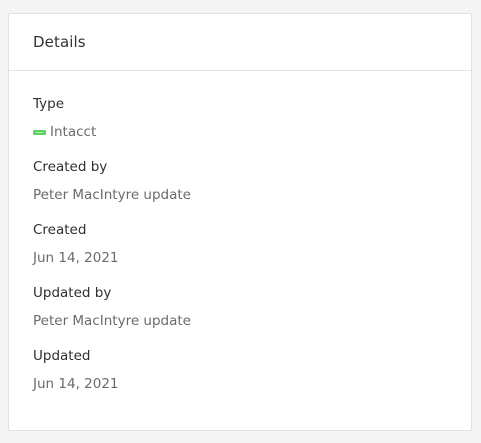 The image size is (481, 443). I want to click on field-label-updated-by: Updated by, so click(72, 293).